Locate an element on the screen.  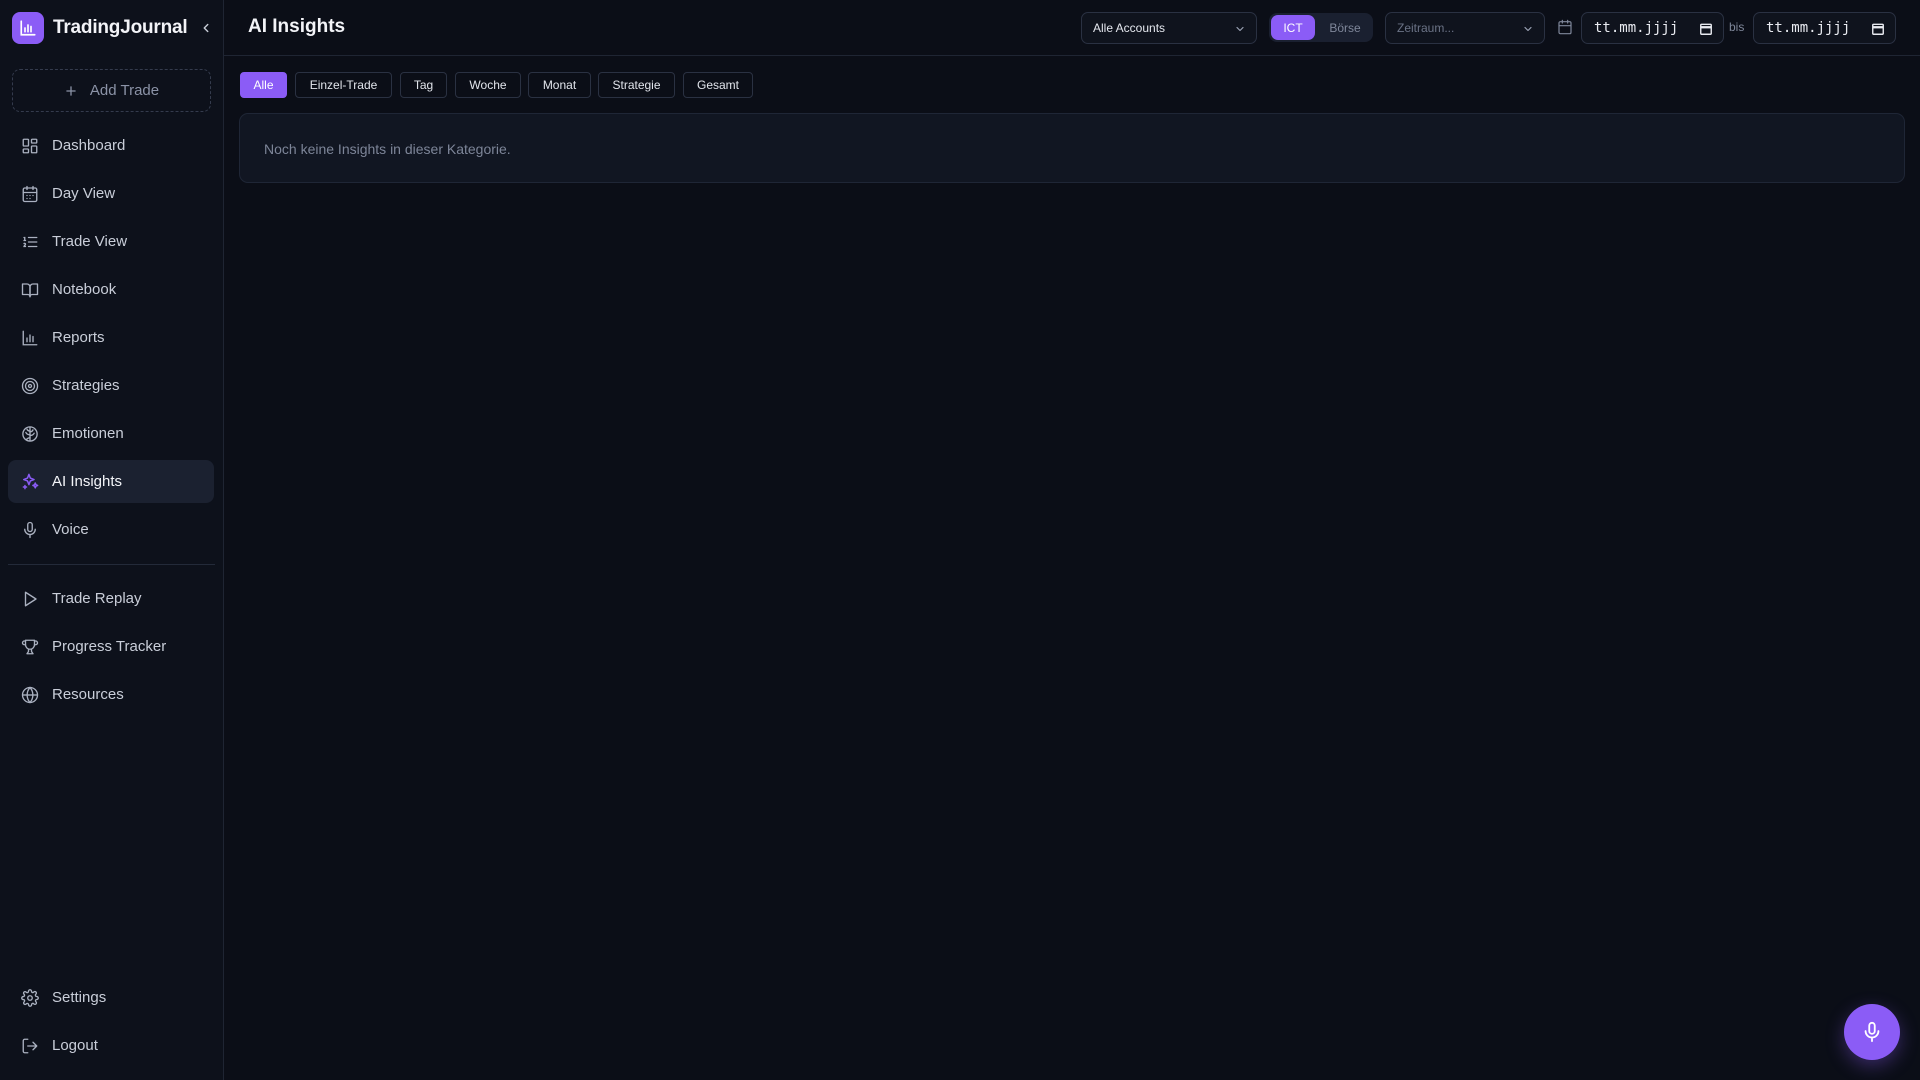
sidebar-item-trade-replay: Trade Replay is located at coordinates (111, 598).